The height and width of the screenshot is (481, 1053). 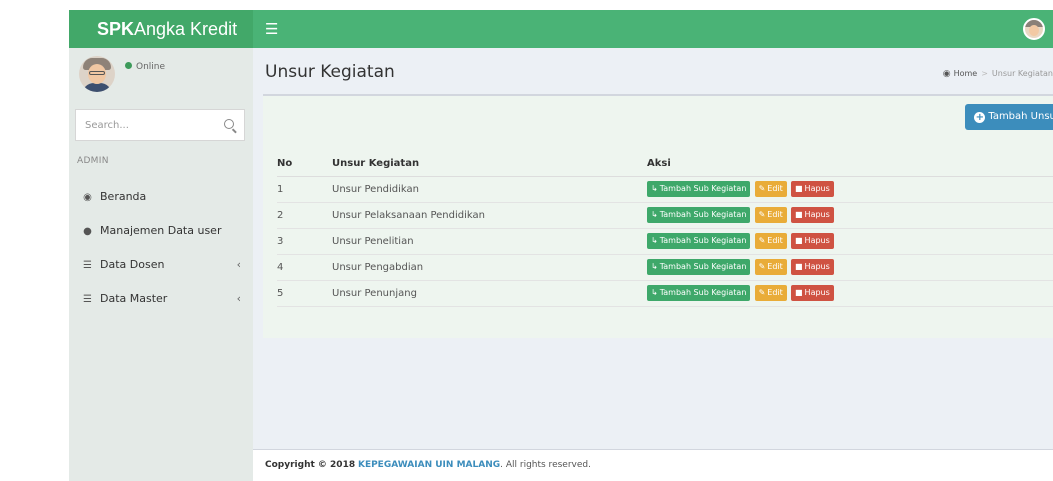 What do you see at coordinates (489, 293) in the screenshot?
I see `cell-unsur: Unsur Penunjang` at bounding box center [489, 293].